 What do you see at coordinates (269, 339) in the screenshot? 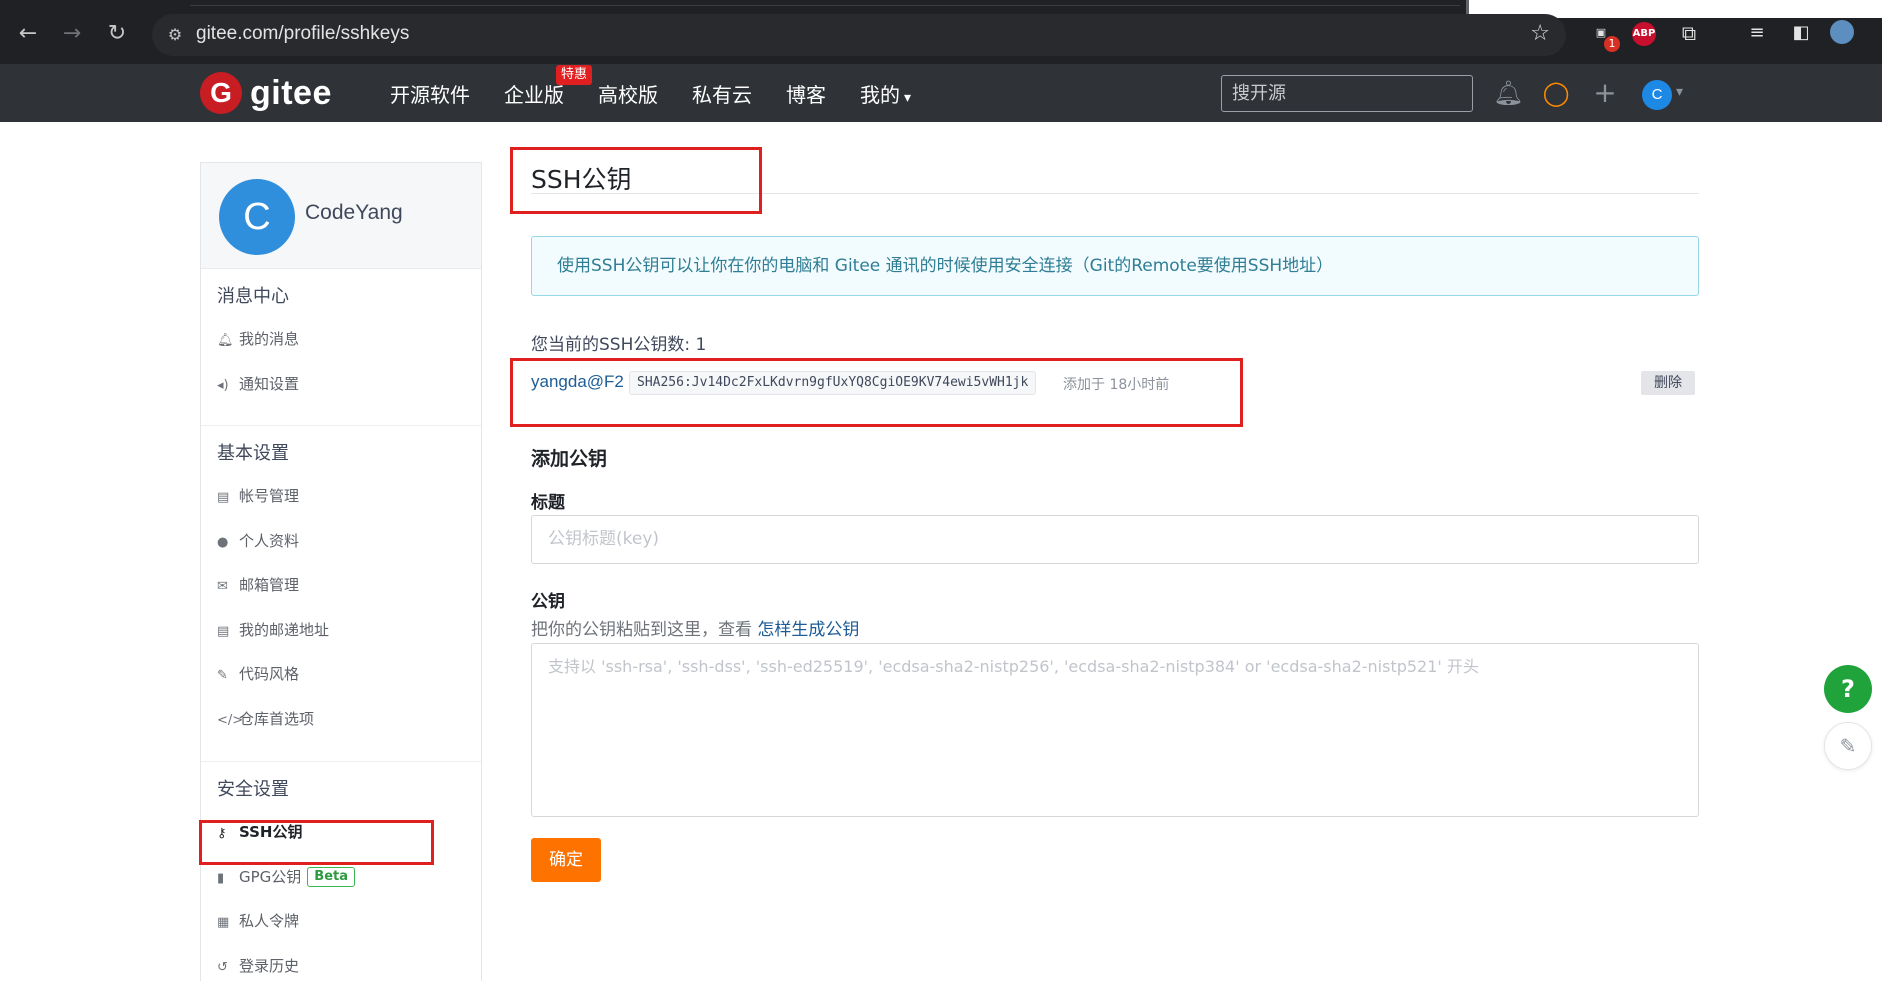
I see `sidebar-item-label: 我的消息` at bounding box center [269, 339].